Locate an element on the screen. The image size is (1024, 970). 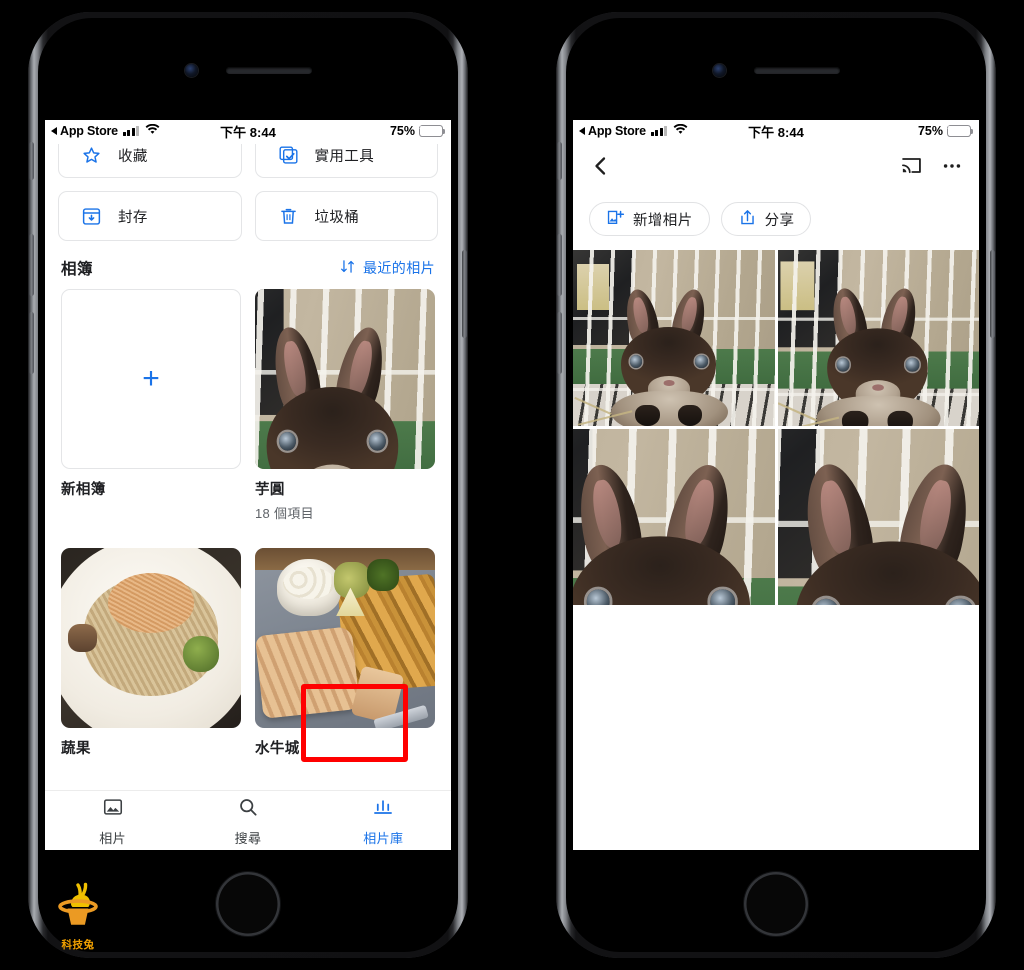
star-outline-icon is located at coordinates (91, 155).